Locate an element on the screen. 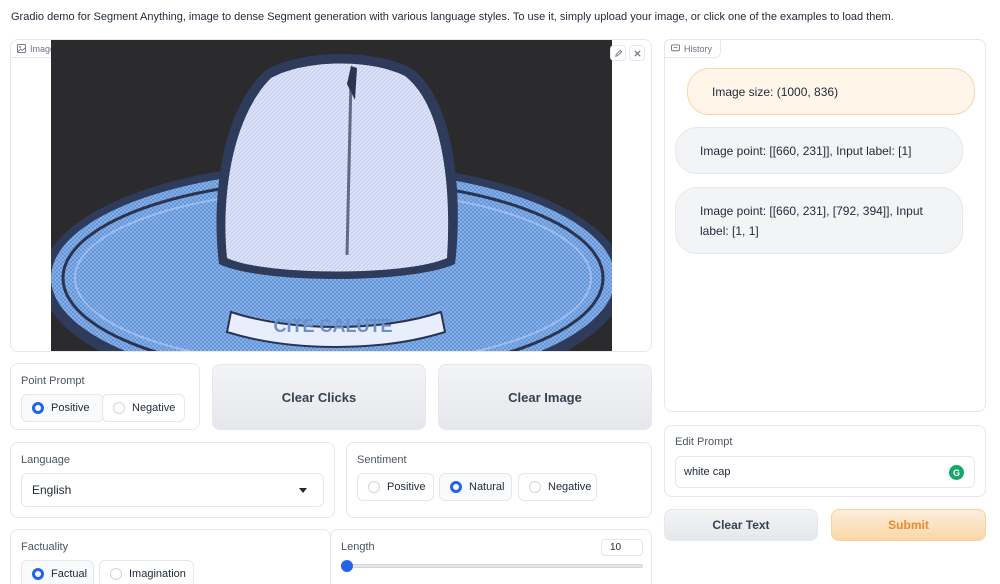 The height and width of the screenshot is (584, 1000). length-slider-thumb is located at coordinates (347, 566).